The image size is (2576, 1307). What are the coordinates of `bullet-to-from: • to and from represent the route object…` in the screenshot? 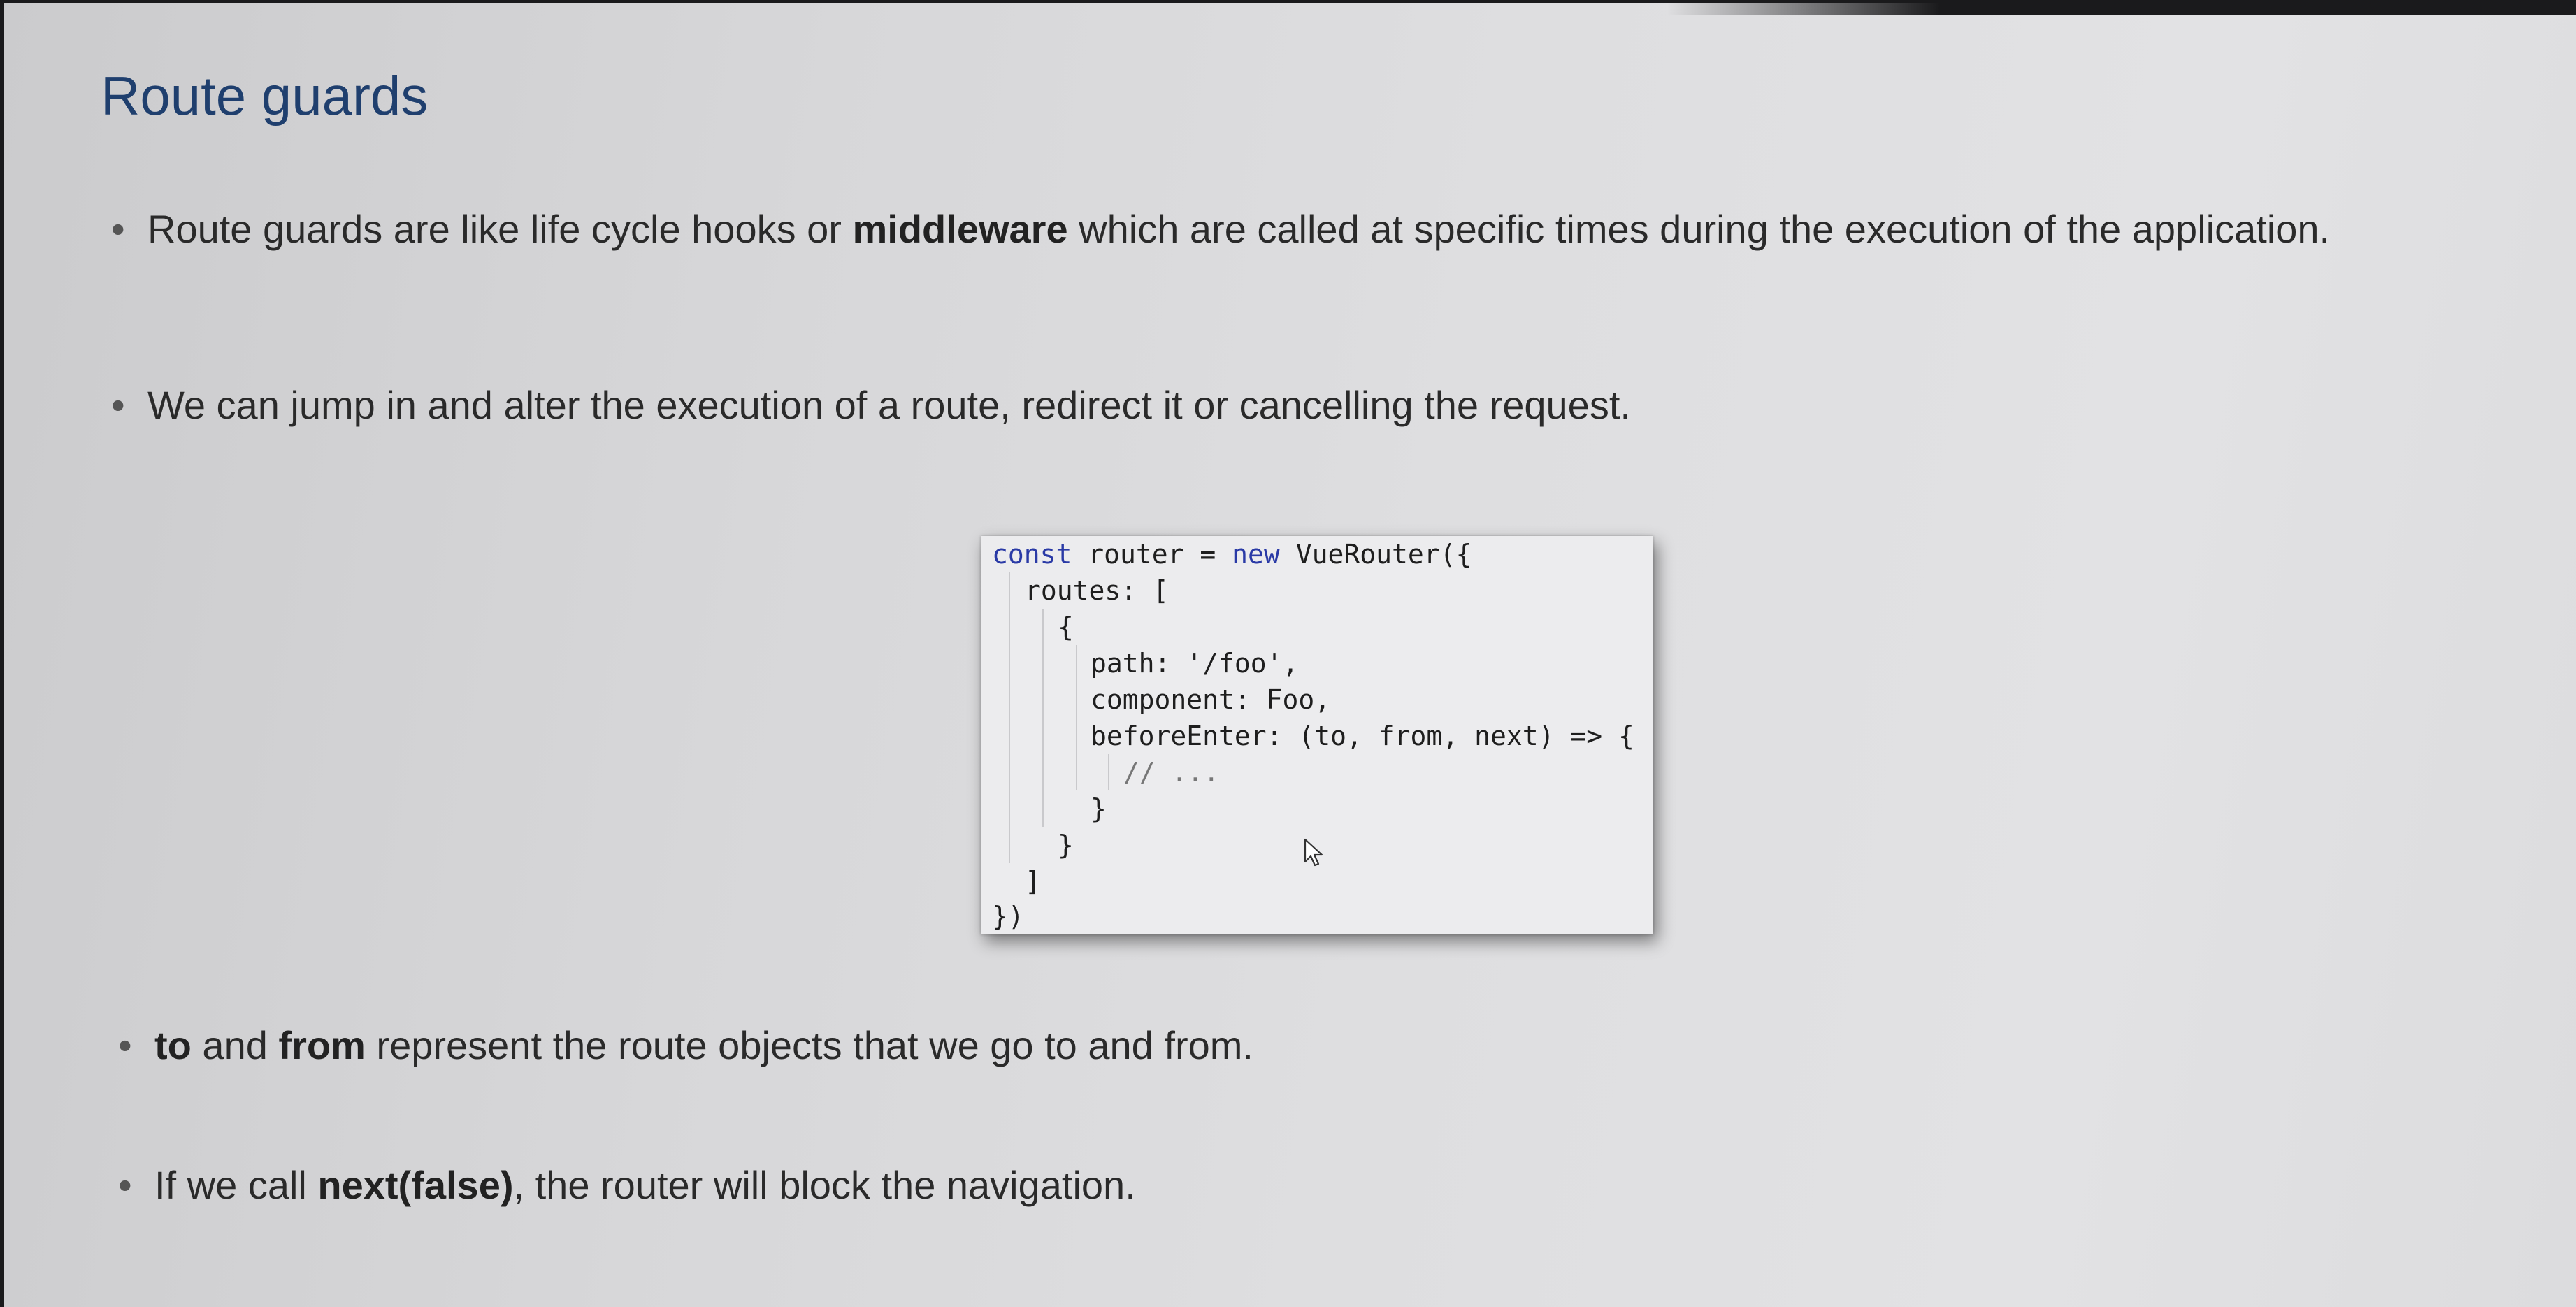 It's located at (685, 1046).